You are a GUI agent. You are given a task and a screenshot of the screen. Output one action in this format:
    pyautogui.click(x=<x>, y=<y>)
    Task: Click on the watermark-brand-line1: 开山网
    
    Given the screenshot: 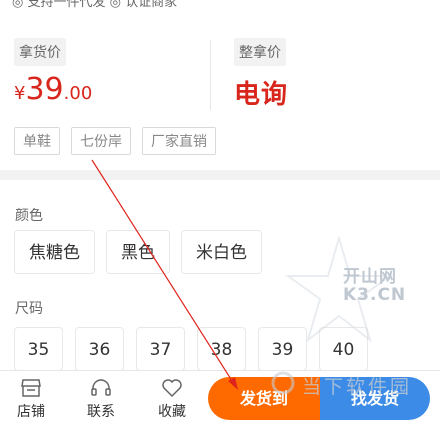 What is the action you would take?
    pyautogui.click(x=370, y=277)
    